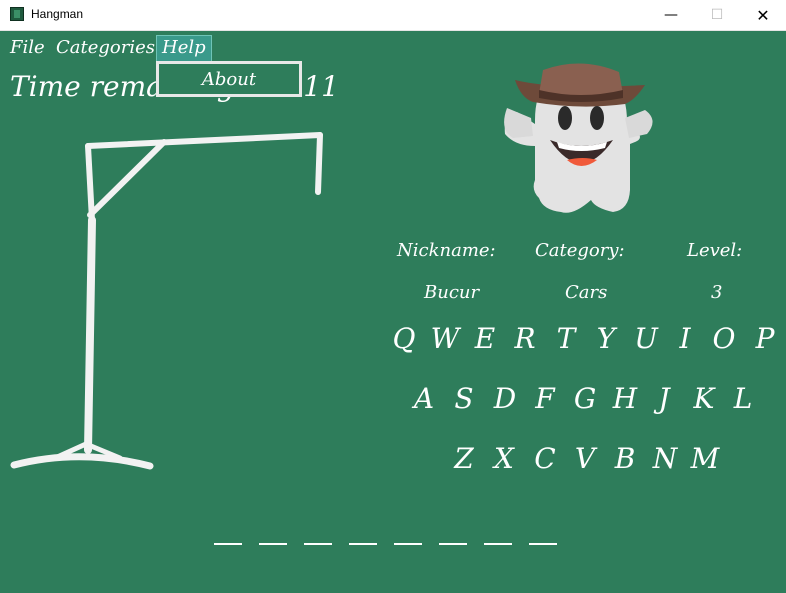 The height and width of the screenshot is (593, 786). Describe the element at coordinates (606, 338) in the screenshot. I see `key-y: Y` at that location.